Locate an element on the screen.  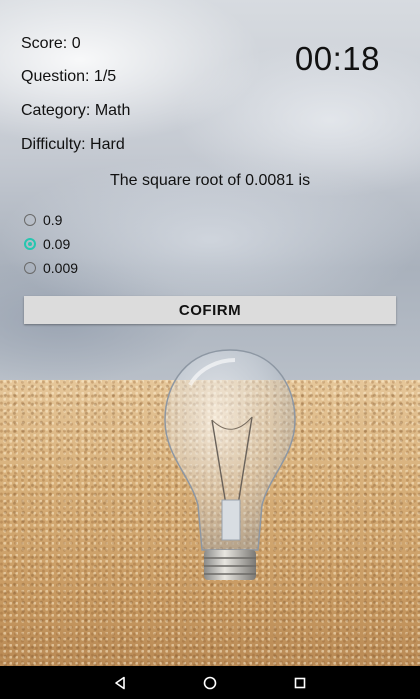
recents-square-icon is located at coordinates (300, 682).